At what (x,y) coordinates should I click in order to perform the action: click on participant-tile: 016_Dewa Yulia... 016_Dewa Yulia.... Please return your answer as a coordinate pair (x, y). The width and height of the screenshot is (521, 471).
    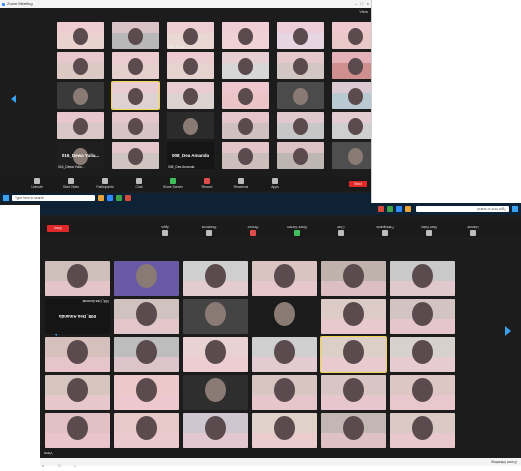
    Looking at the image, I should click on (80, 155).